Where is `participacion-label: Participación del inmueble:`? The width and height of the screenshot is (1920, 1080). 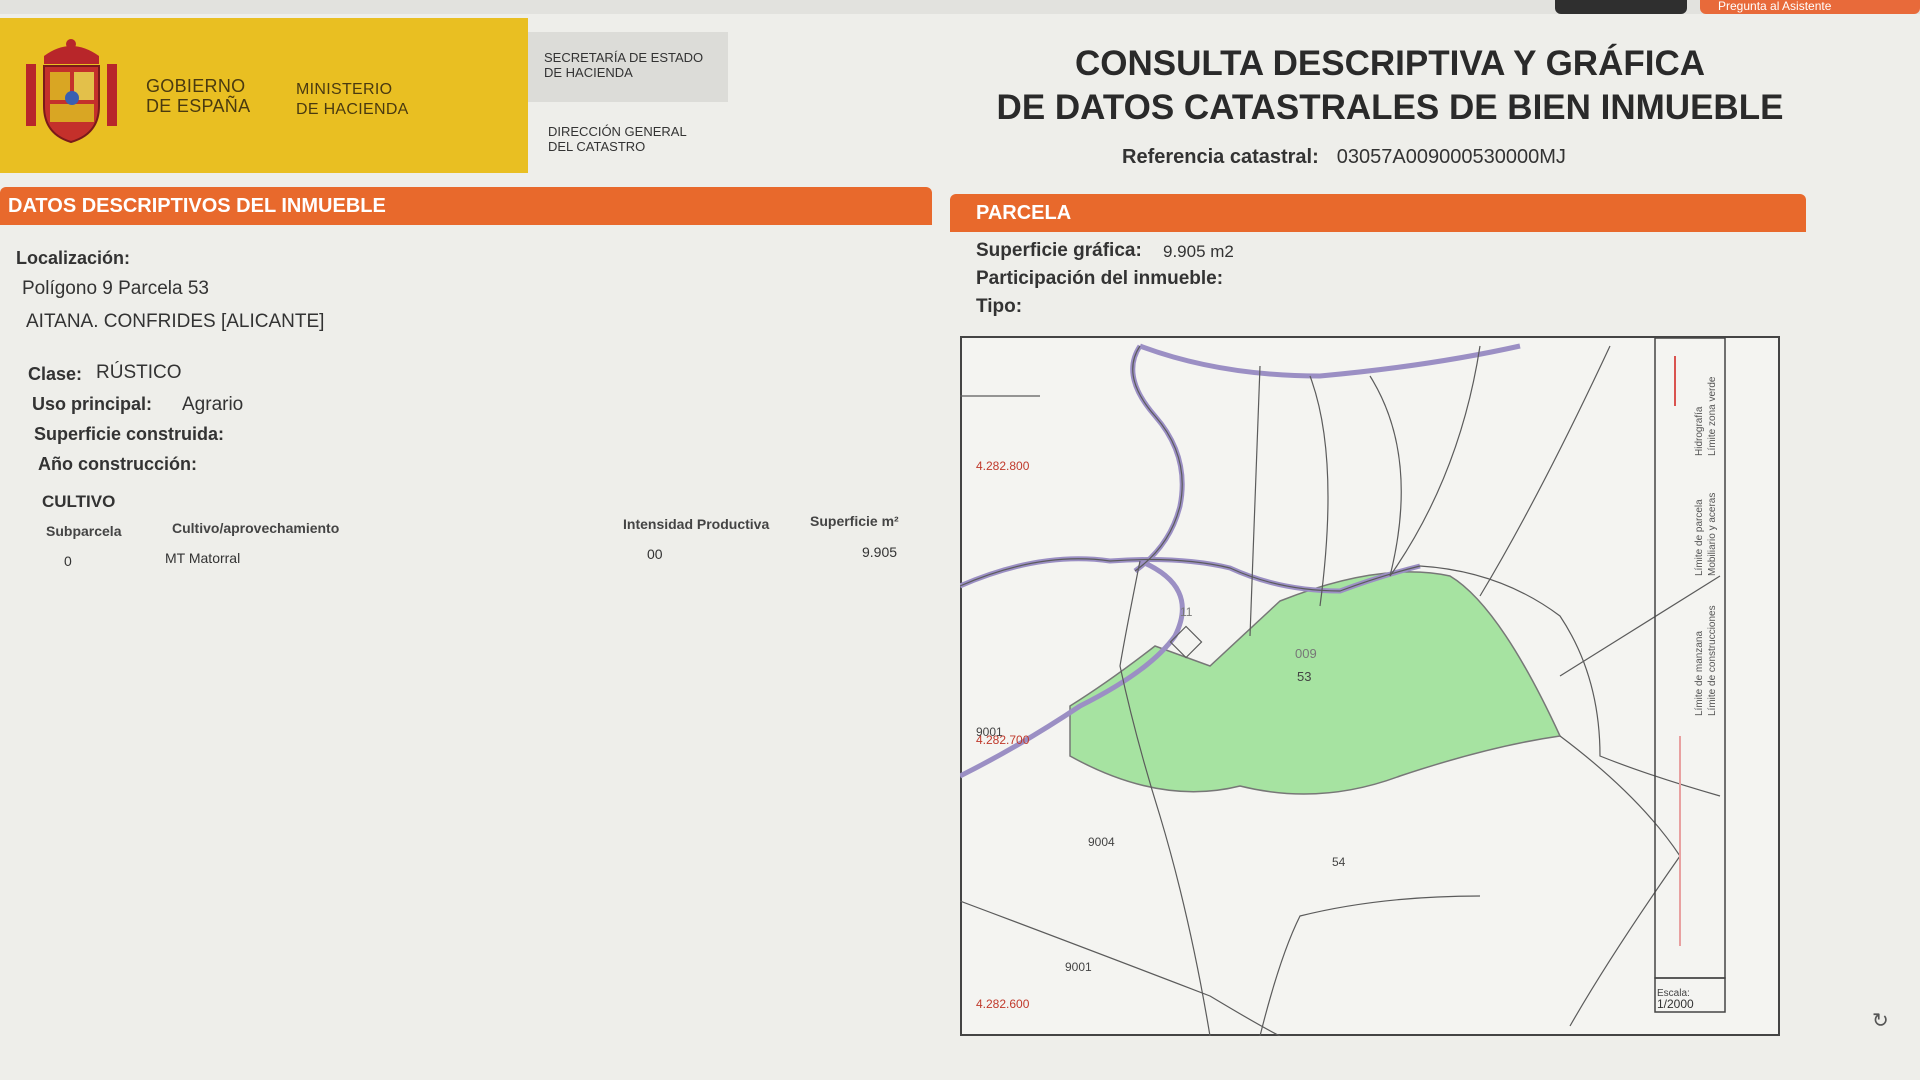 participacion-label: Participación del inmueble: is located at coordinates (1100, 278).